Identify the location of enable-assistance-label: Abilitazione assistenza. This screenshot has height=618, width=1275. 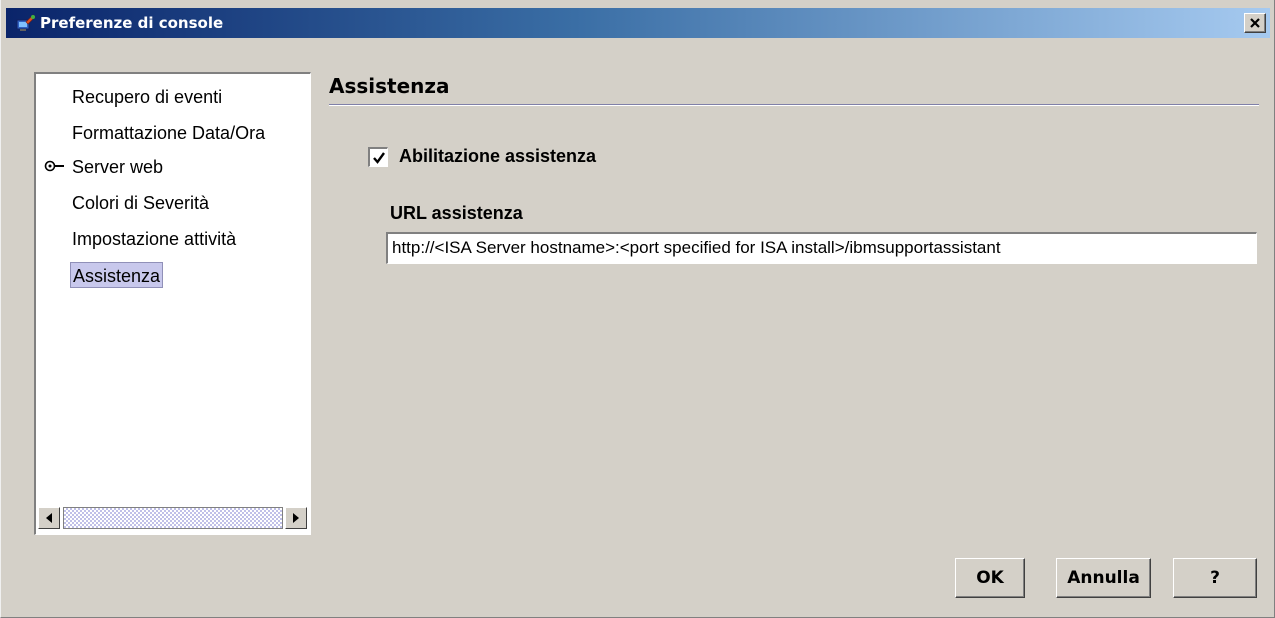
(497, 156).